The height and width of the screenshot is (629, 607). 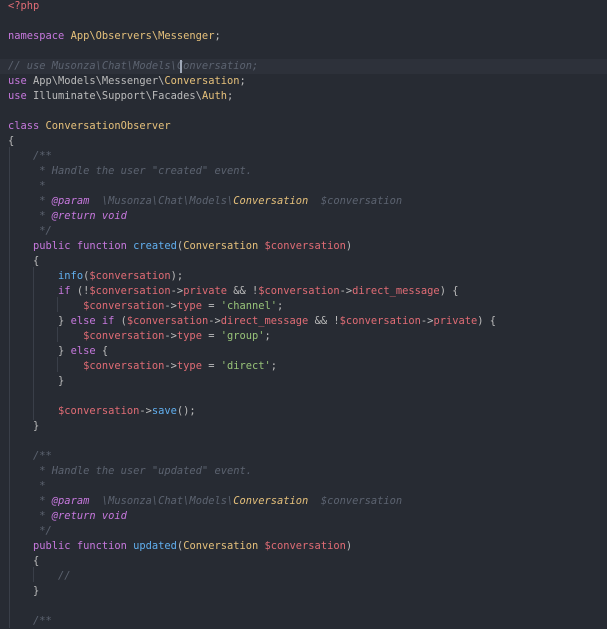 I want to click on code-token-keyword: else, so click(x=86, y=351).